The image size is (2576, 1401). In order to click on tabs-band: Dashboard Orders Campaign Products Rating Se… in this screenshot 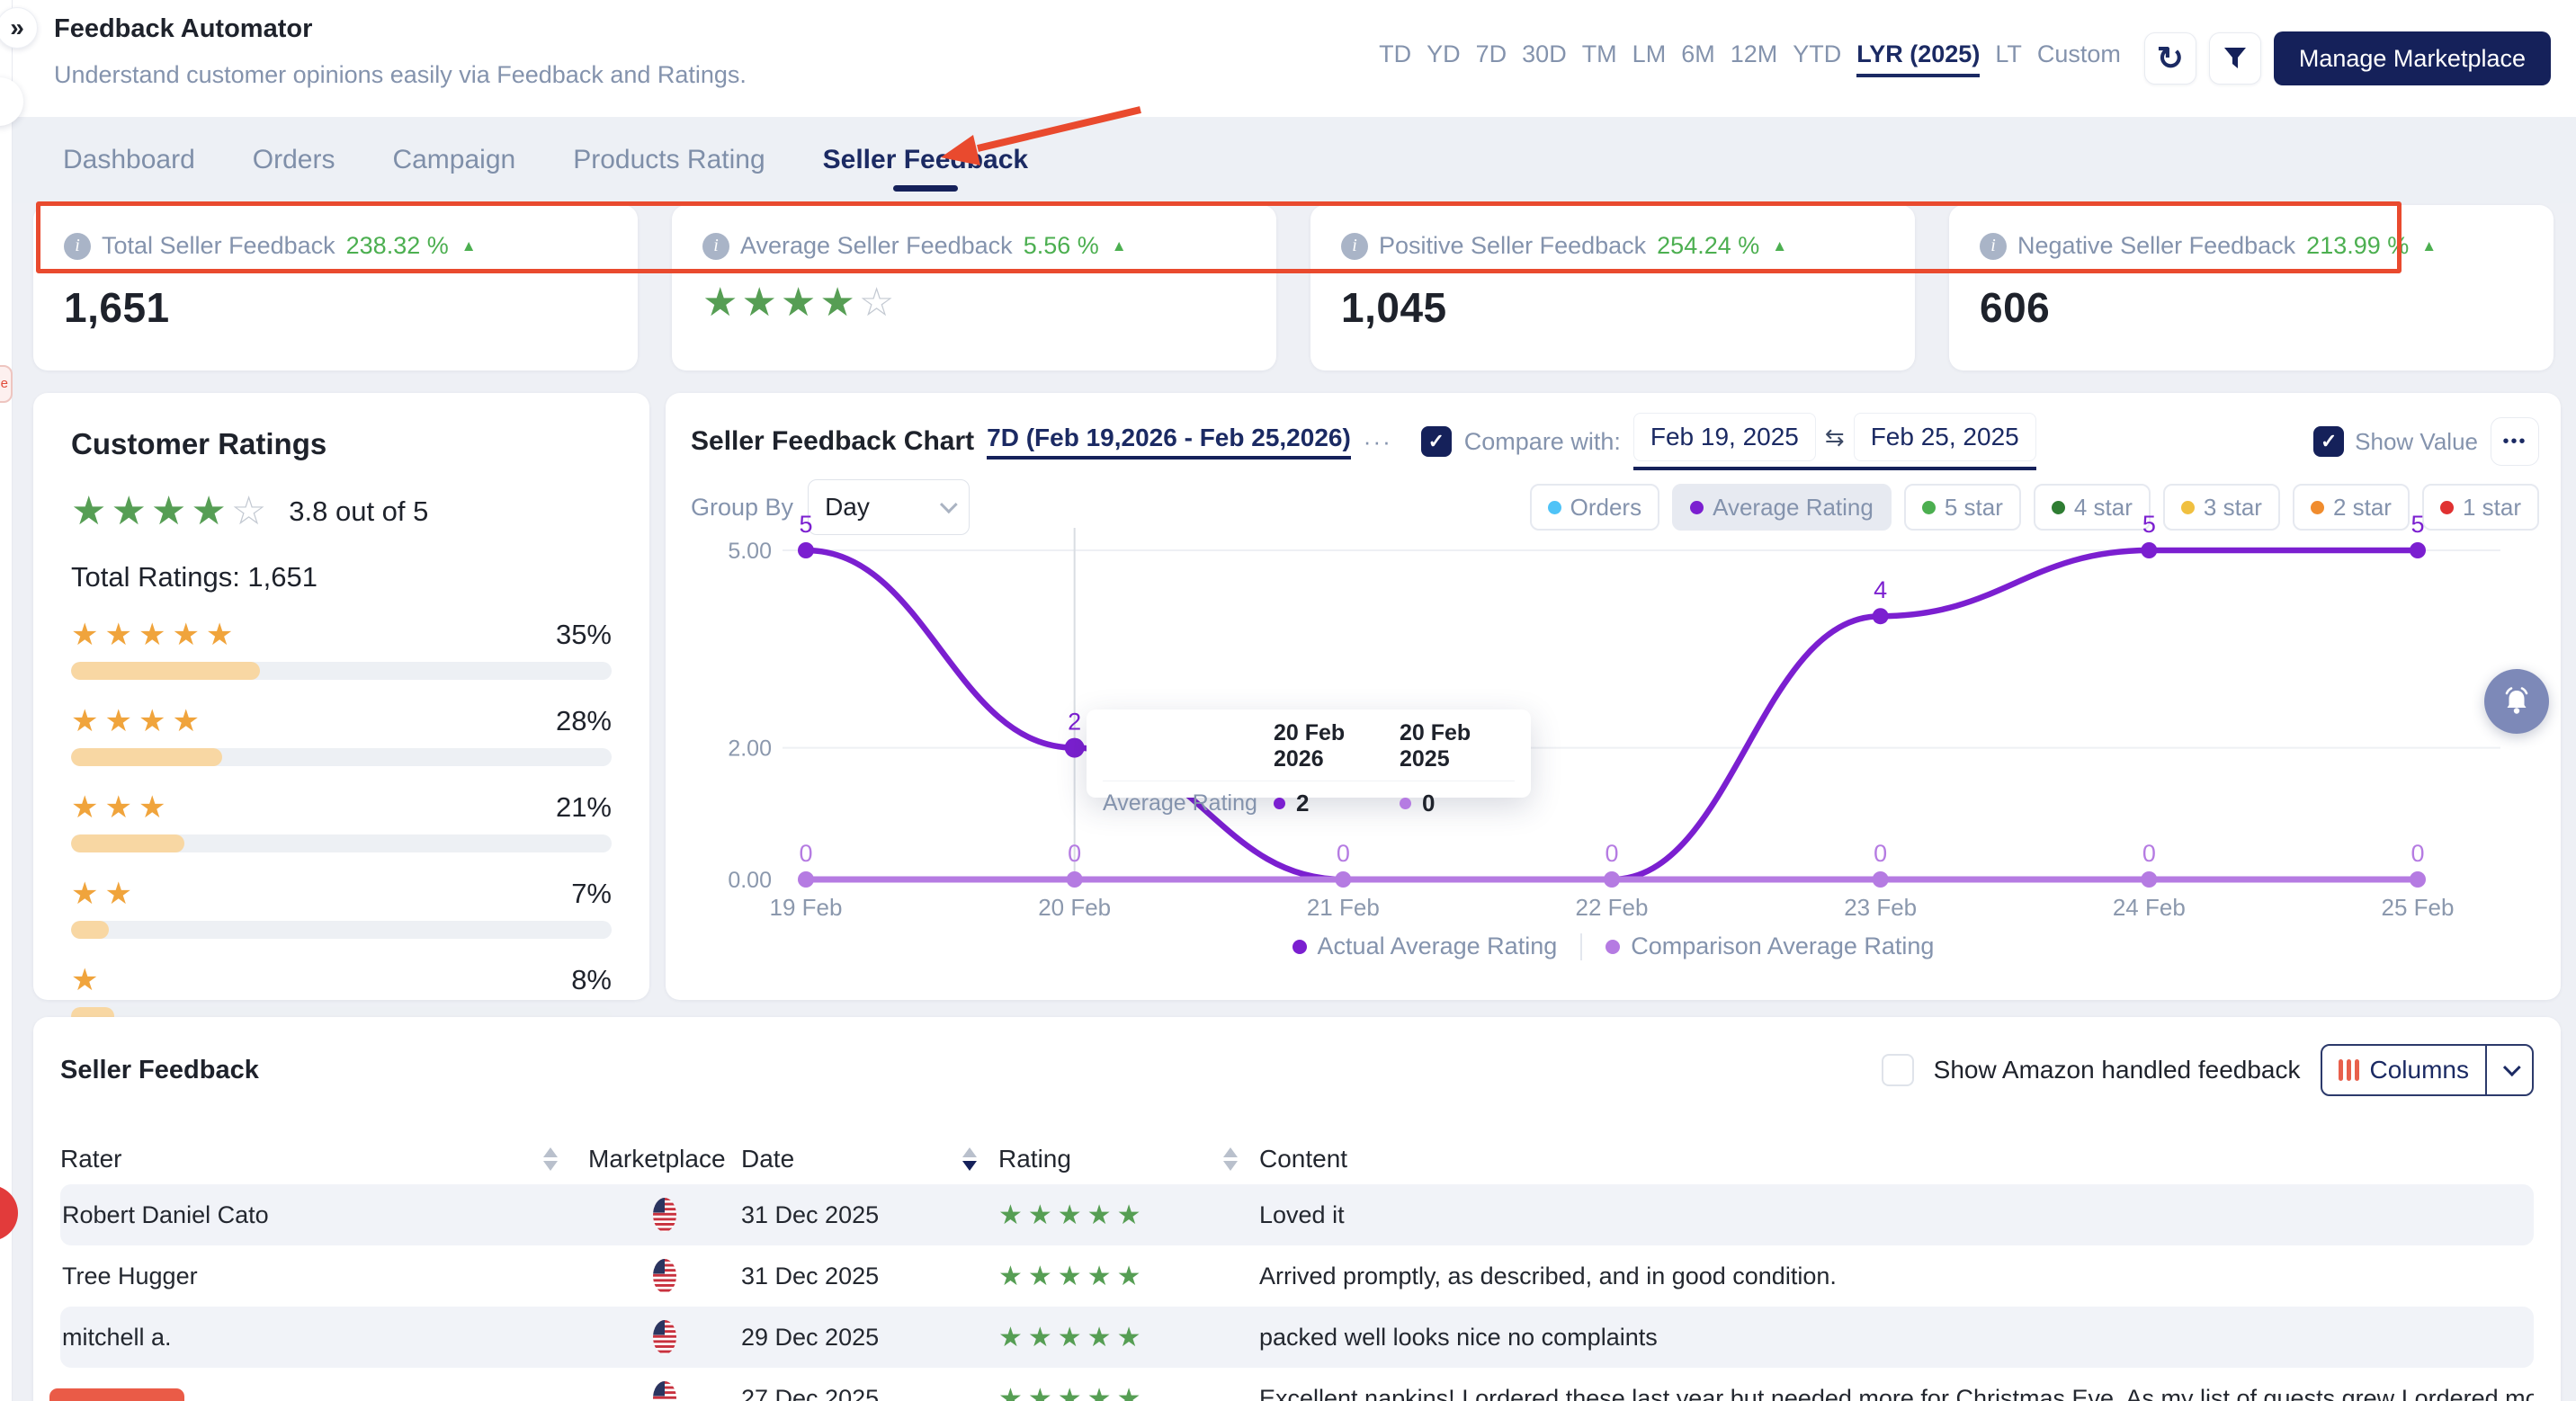, I will do `click(1294, 160)`.